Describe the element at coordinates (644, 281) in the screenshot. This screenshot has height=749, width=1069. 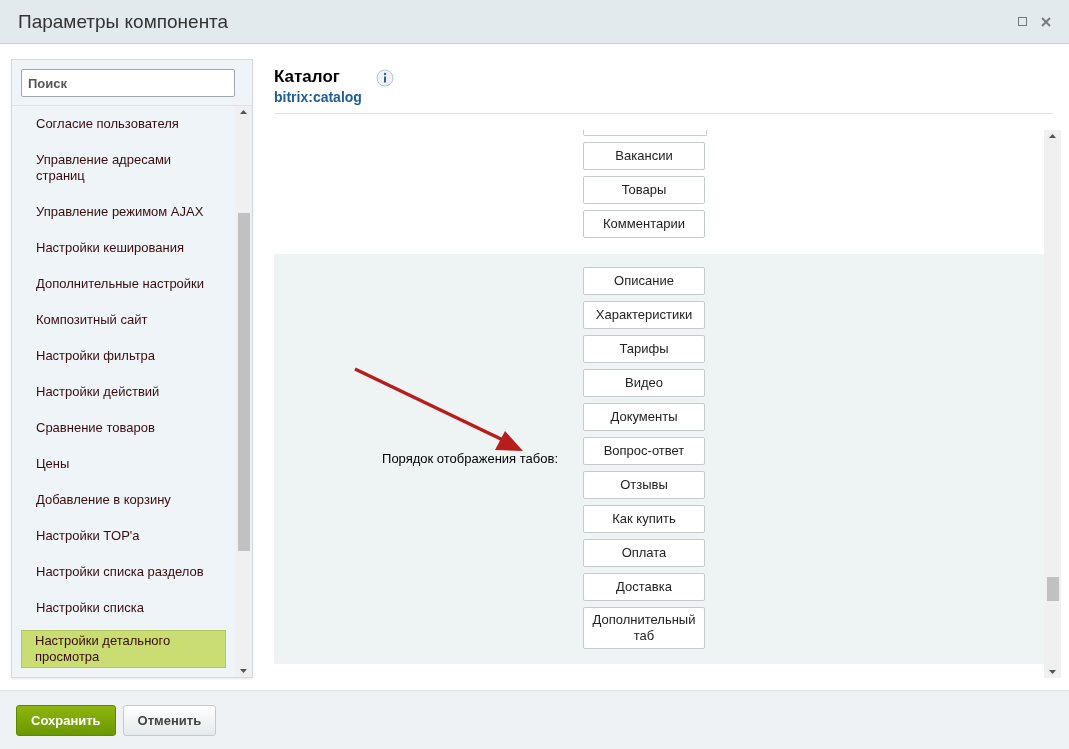
I see `tab-order-button: Описание` at that location.